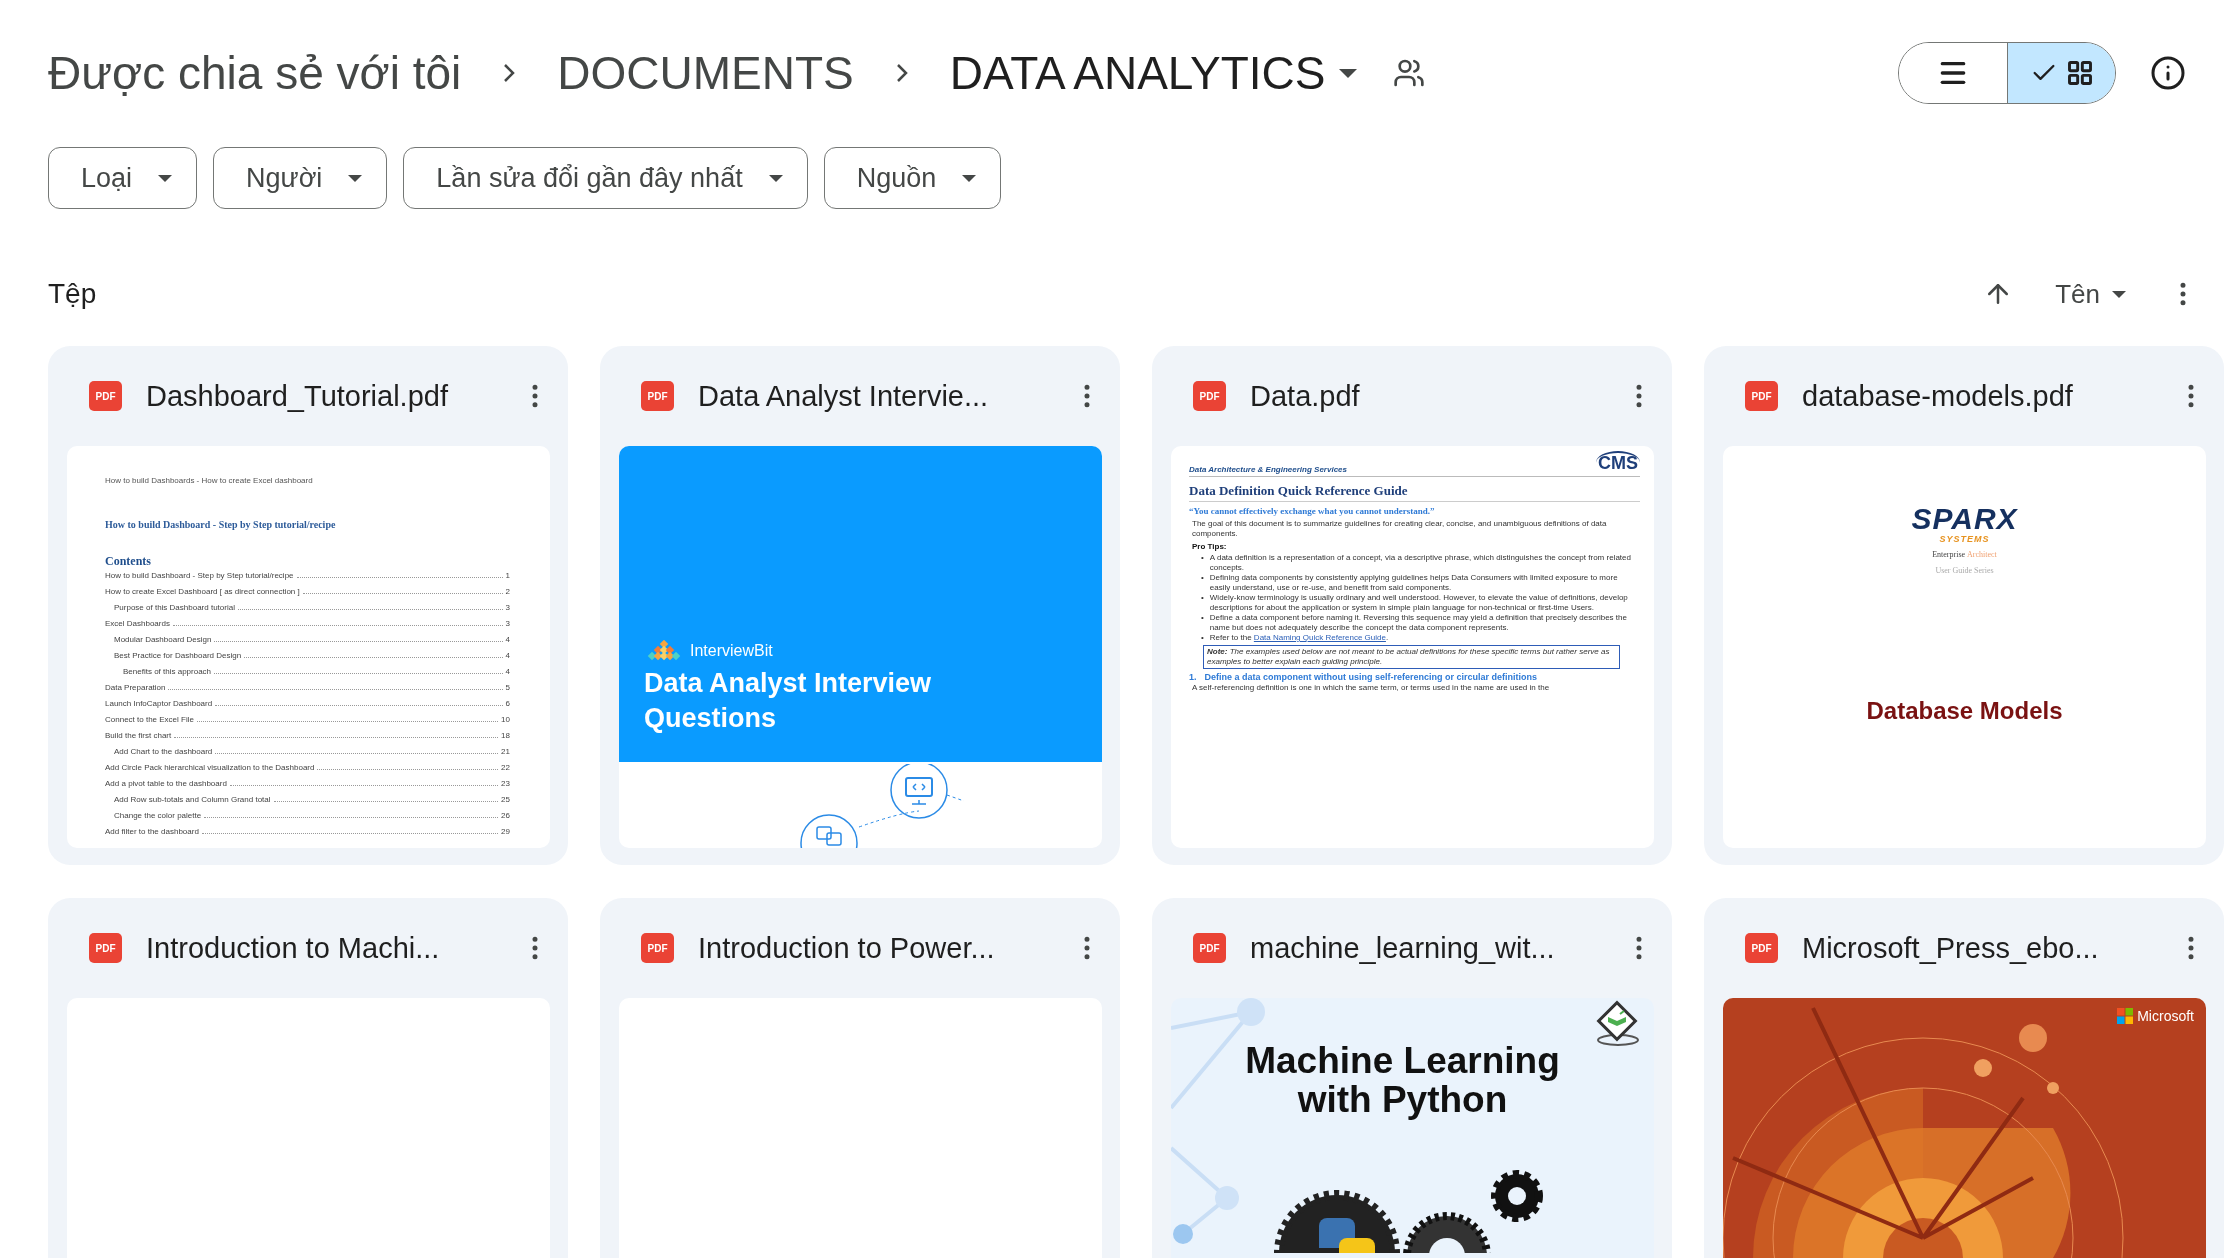  Describe the element at coordinates (163, 639) in the screenshot. I see `toc-entry: Modular Dashboard Design` at that location.